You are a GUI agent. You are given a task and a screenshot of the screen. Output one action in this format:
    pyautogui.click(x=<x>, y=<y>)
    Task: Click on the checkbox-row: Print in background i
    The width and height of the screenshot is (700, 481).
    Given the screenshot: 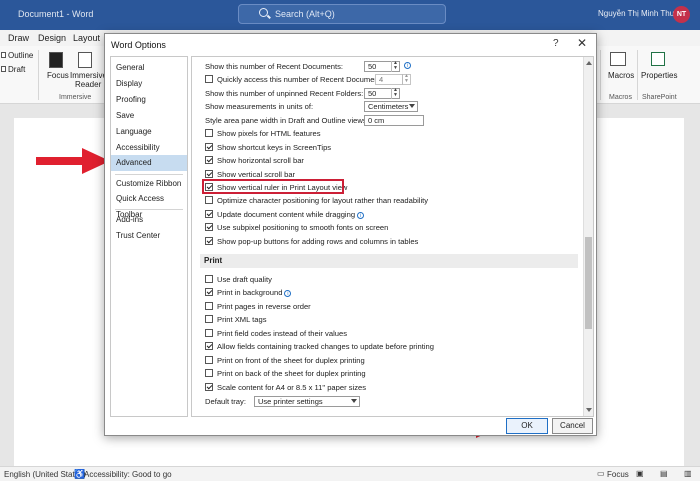 What is the action you would take?
    pyautogui.click(x=248, y=292)
    